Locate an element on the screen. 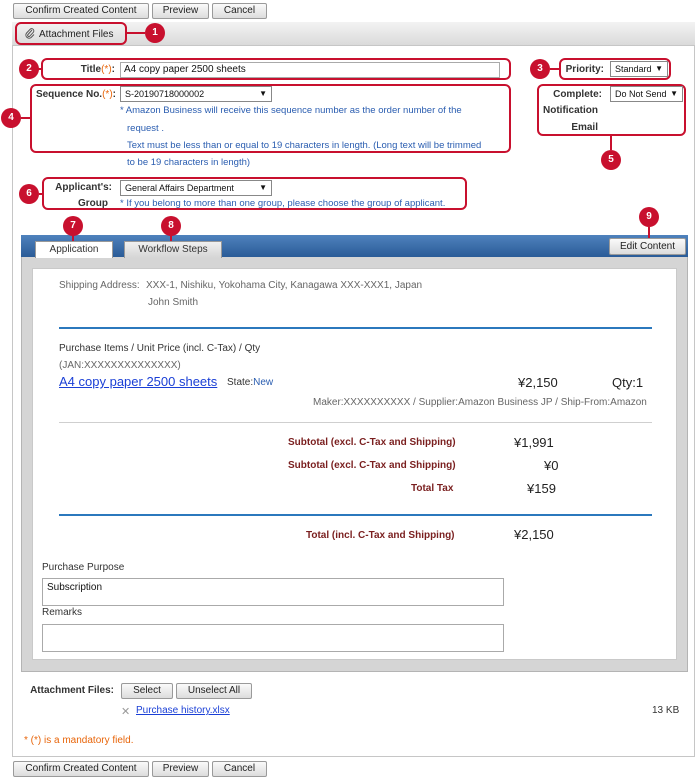 The height and width of the screenshot is (779, 700). subtotal2-value: ¥0 is located at coordinates (551, 465).